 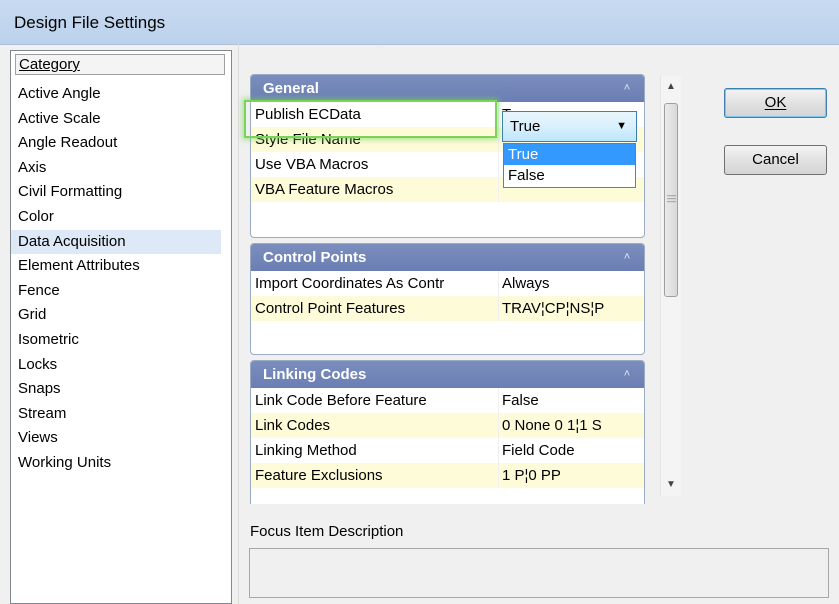 What do you see at coordinates (341, 400) in the screenshot?
I see `property-name: Link Code Before Feature` at bounding box center [341, 400].